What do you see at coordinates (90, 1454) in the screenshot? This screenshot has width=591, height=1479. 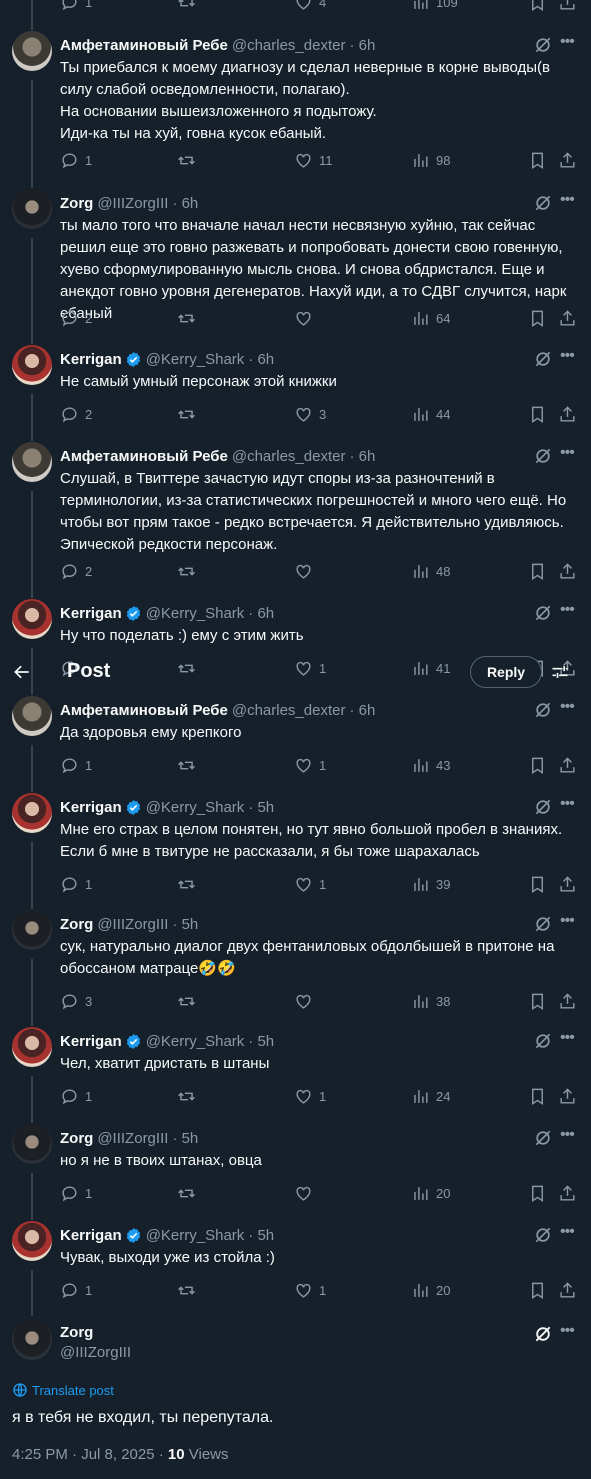 I see `timestamp: 4:25 PM · Jul 8, 2025 ·` at bounding box center [90, 1454].